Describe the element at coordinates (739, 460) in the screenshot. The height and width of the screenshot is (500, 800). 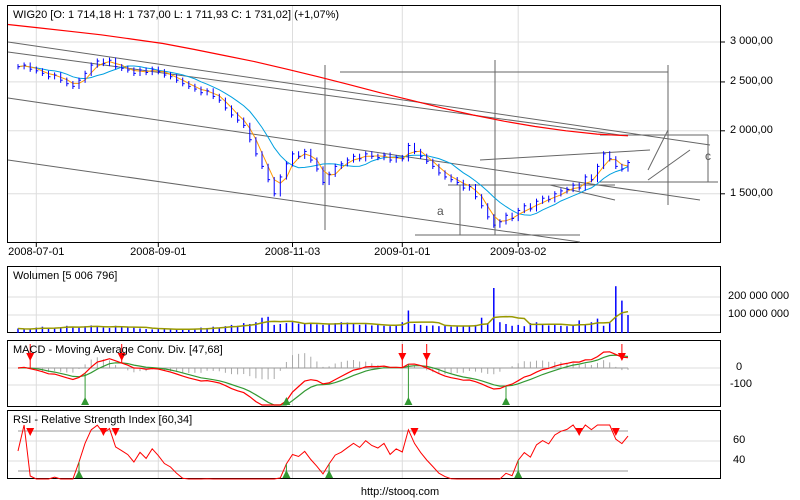
I see `rsi-y-tick-label: 40` at that location.